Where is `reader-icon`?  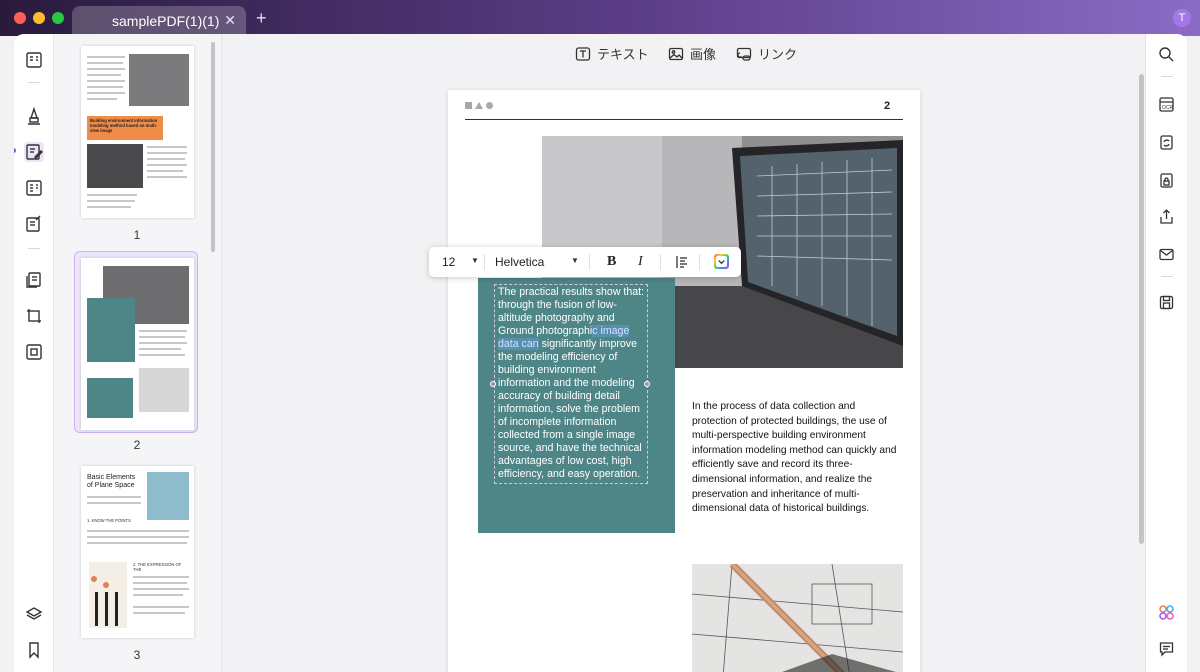 reader-icon is located at coordinates (34, 60).